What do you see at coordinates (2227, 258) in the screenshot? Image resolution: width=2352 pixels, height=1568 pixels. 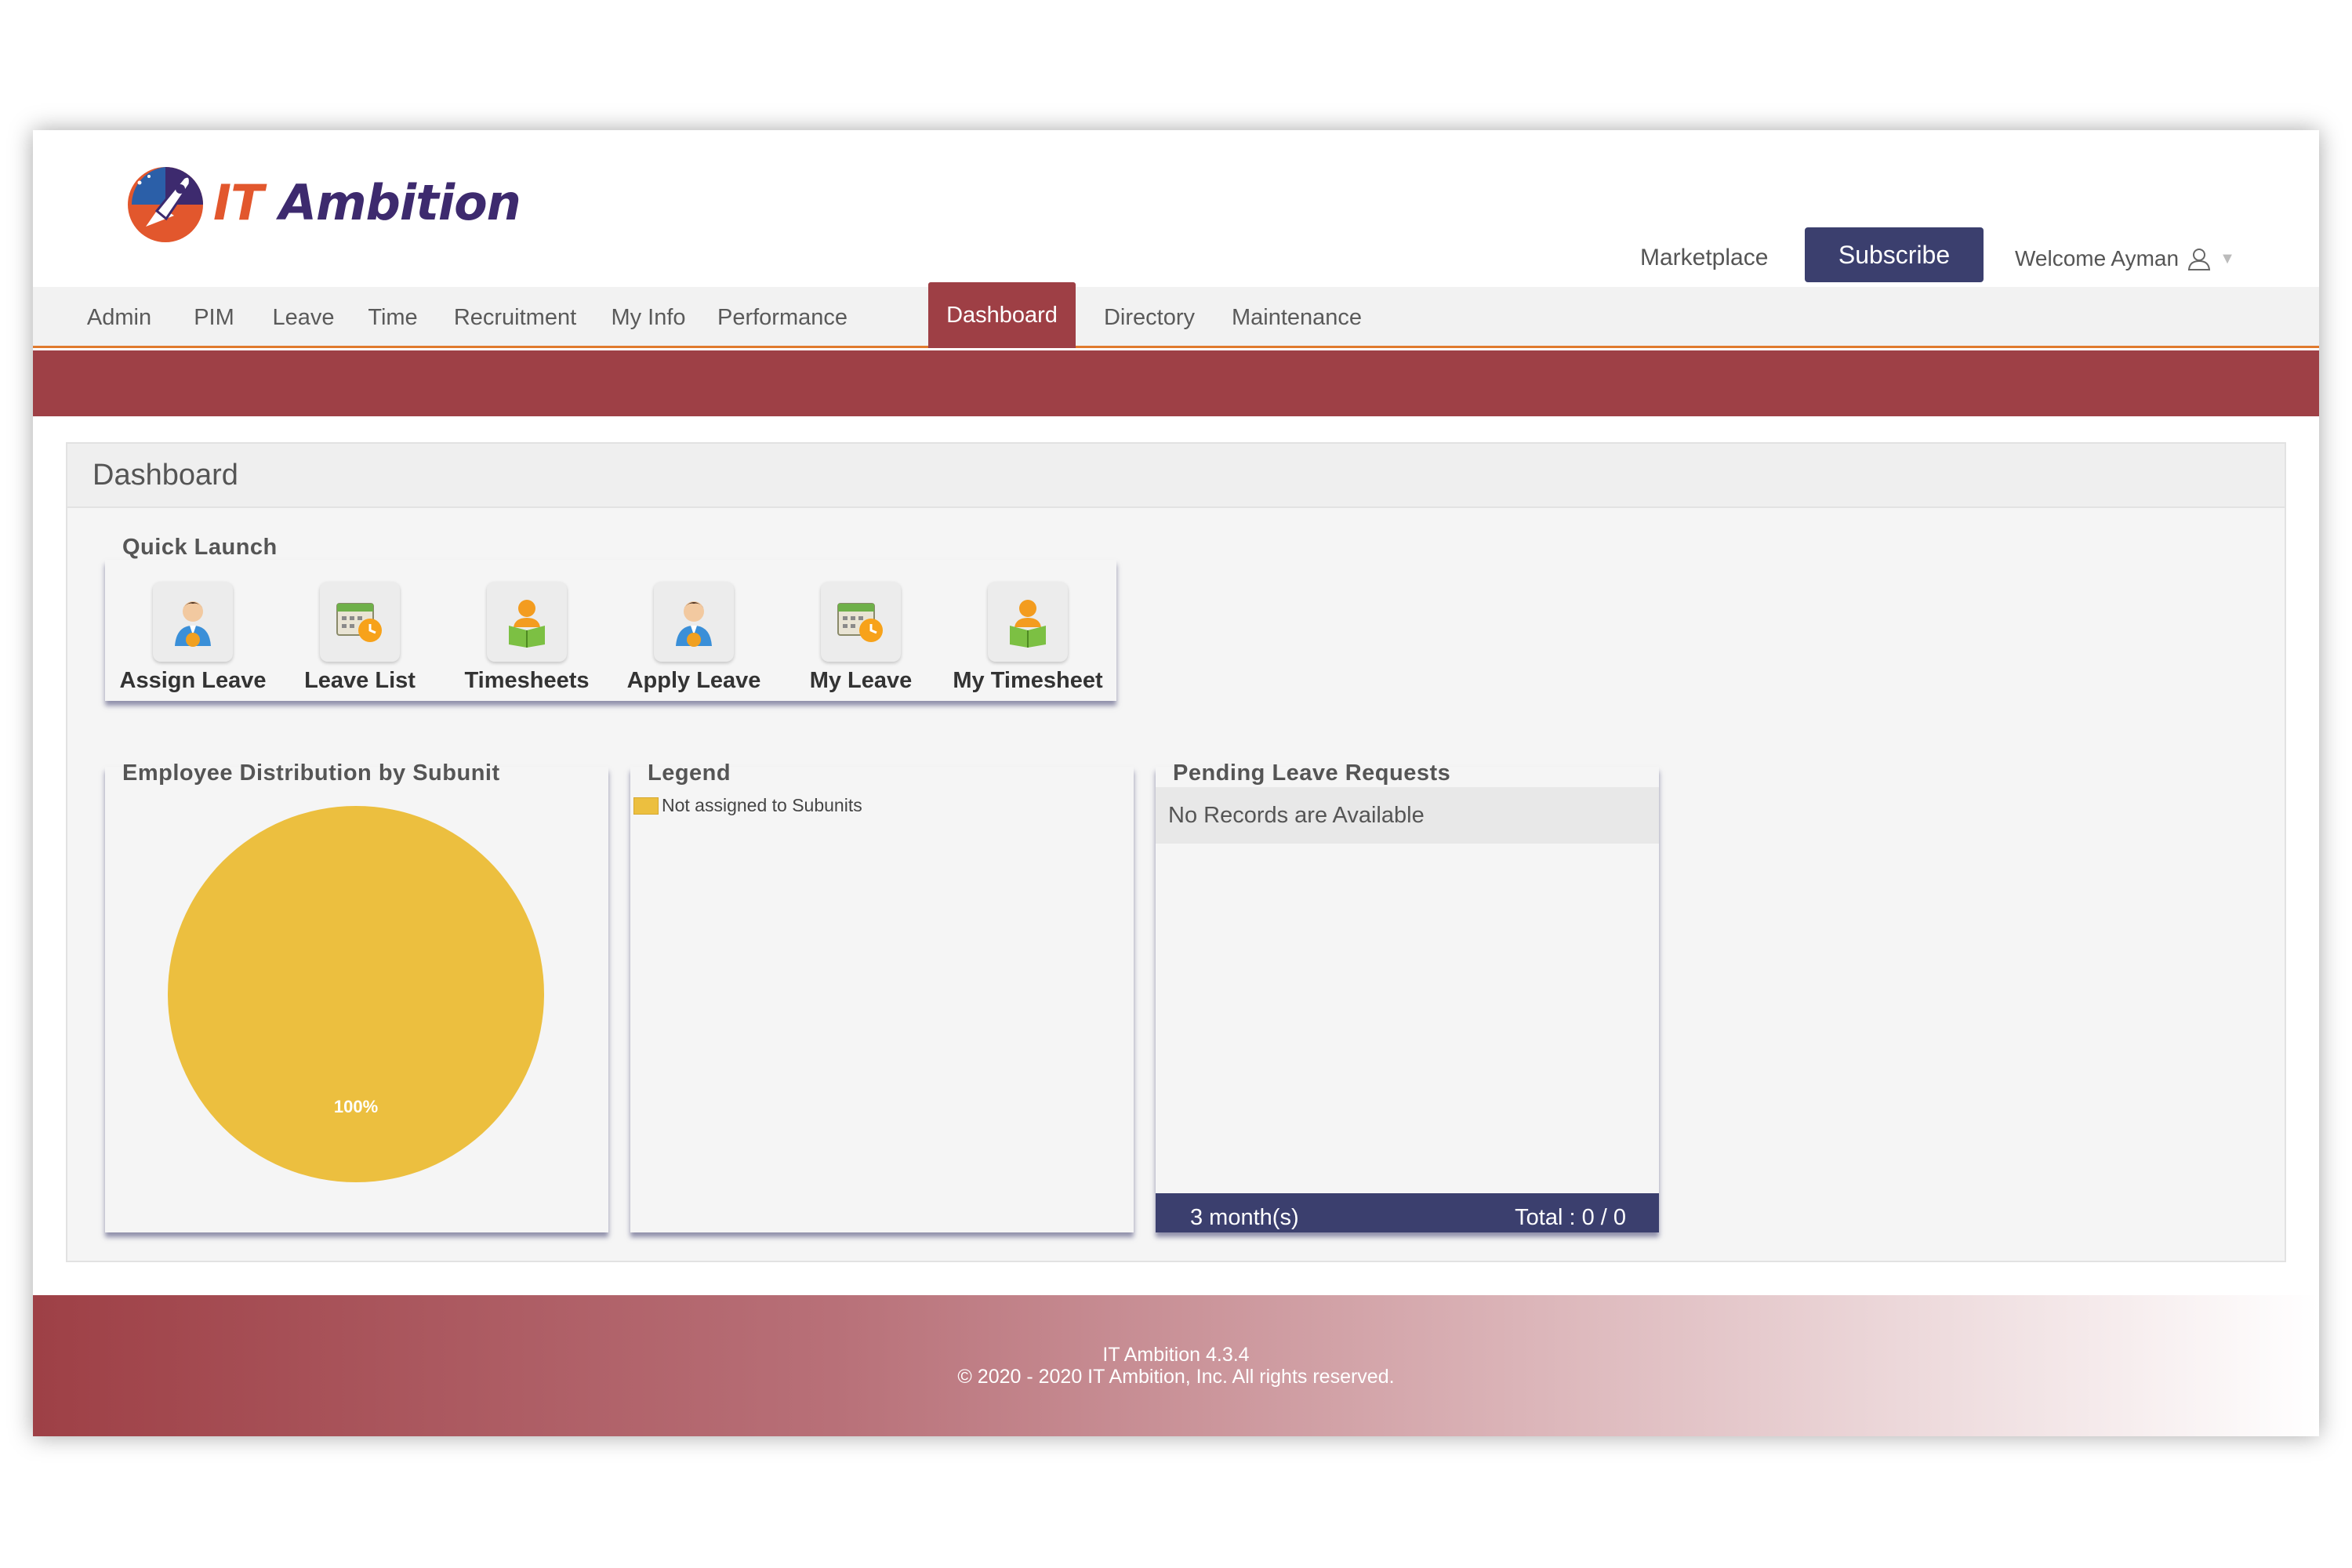 I see `chevron-down-icon: ▼` at bounding box center [2227, 258].